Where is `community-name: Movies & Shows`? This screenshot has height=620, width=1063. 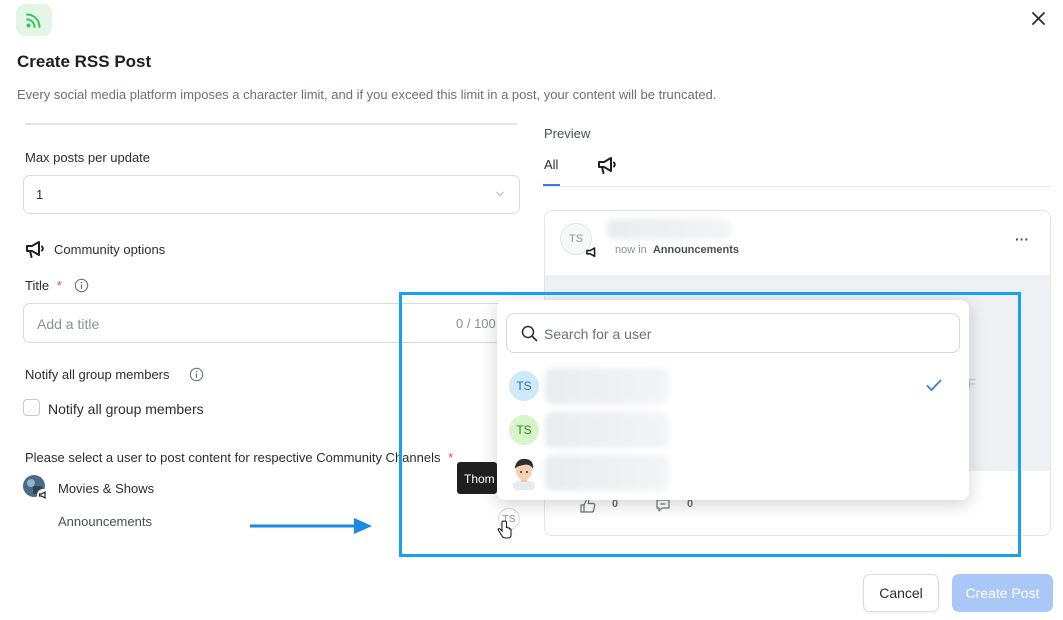 community-name: Movies & Shows is located at coordinates (106, 488).